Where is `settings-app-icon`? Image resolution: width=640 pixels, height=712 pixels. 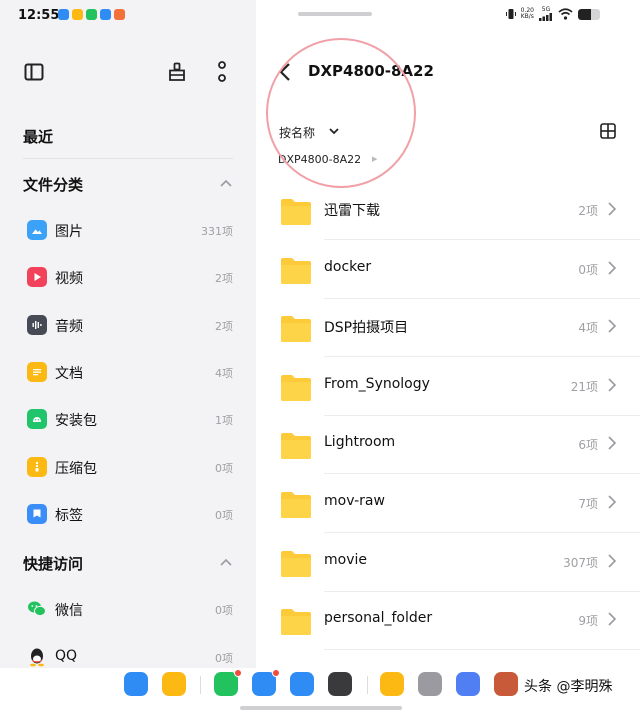
settings-app-icon is located at coordinates (430, 684).